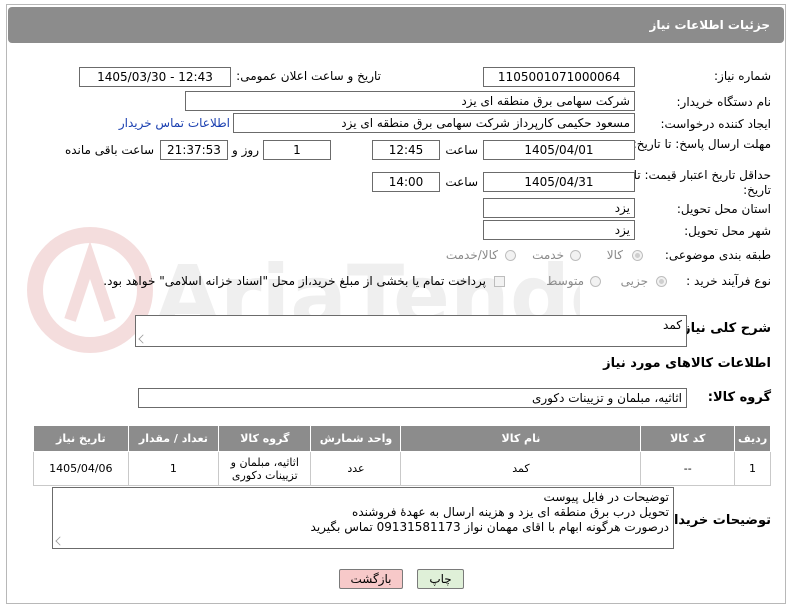 The width and height of the screenshot is (788, 606). What do you see at coordinates (356, 468) in the screenshot?
I see `cell-unit: عدد` at bounding box center [356, 468].